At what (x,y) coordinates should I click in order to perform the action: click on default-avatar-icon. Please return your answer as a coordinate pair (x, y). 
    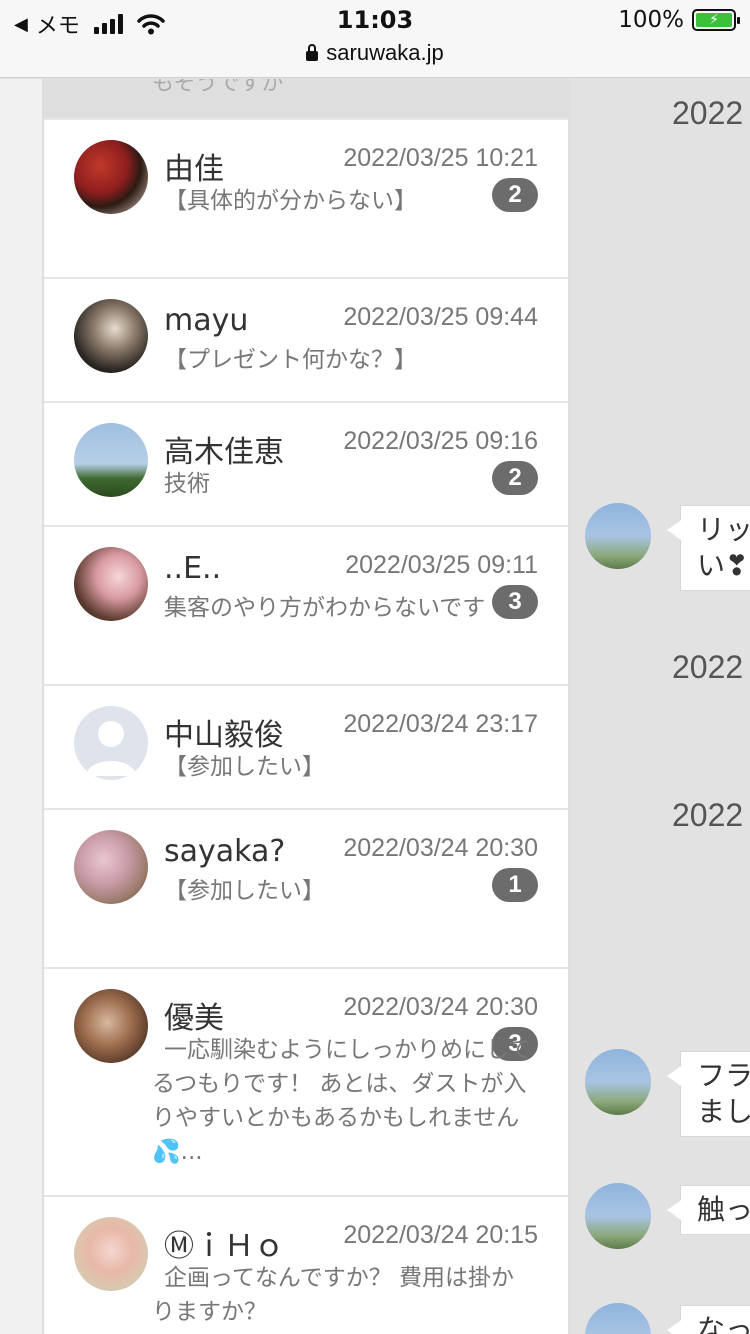
    Looking at the image, I should click on (111, 743).